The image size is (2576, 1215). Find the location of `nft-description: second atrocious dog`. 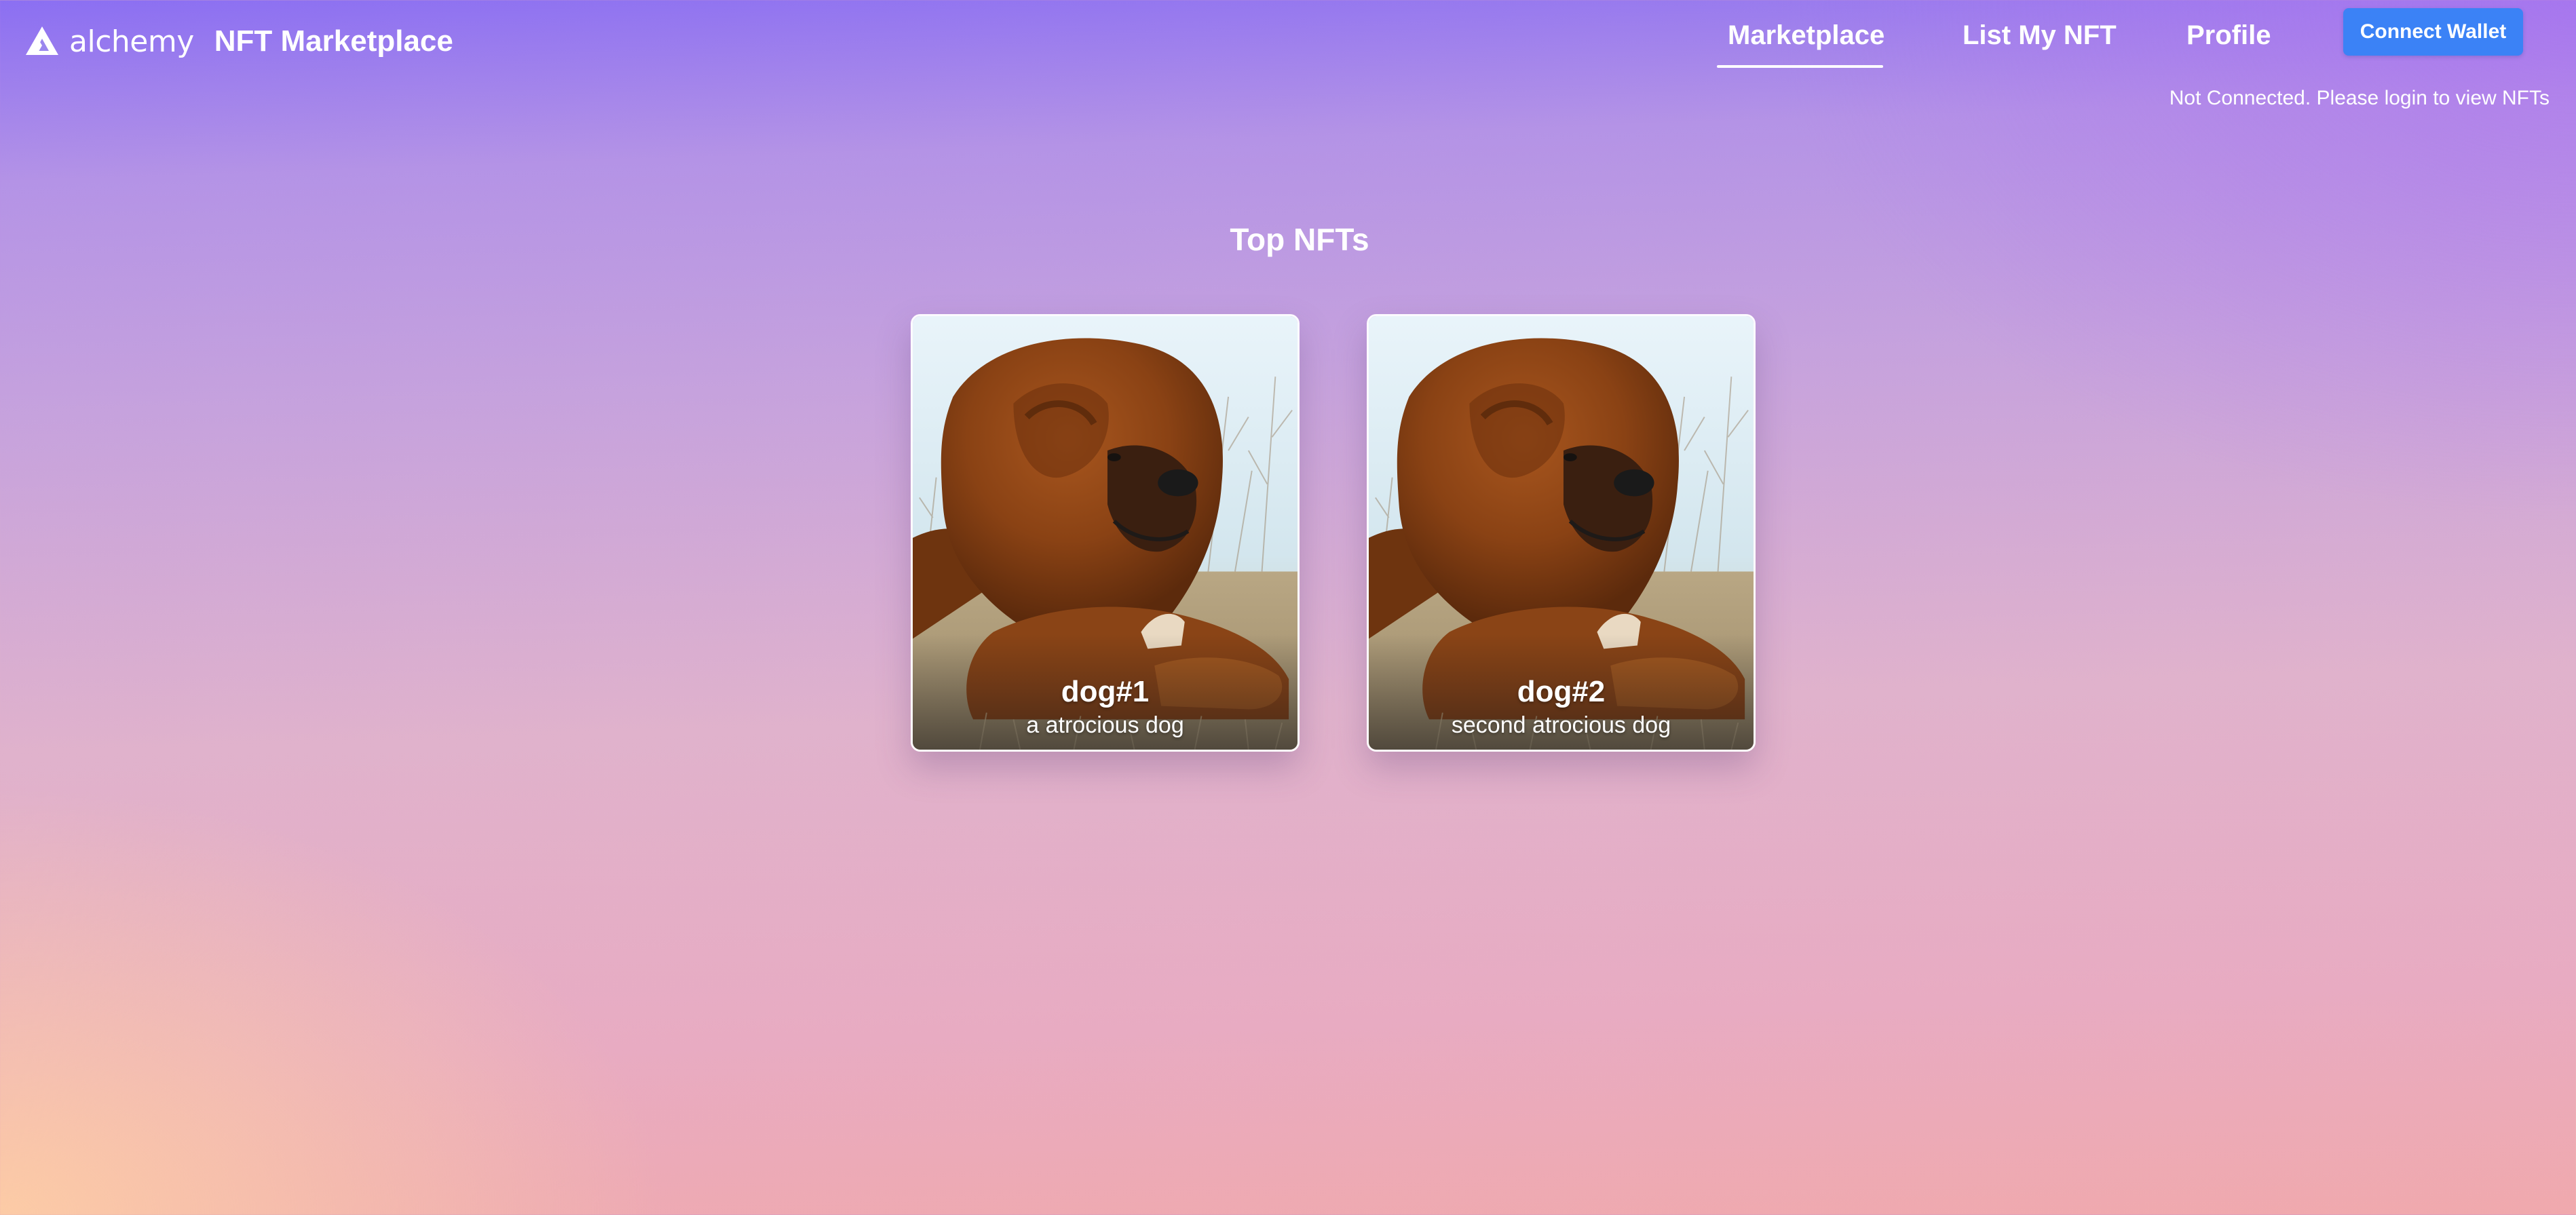

nft-description: second atrocious dog is located at coordinates (1561, 725).